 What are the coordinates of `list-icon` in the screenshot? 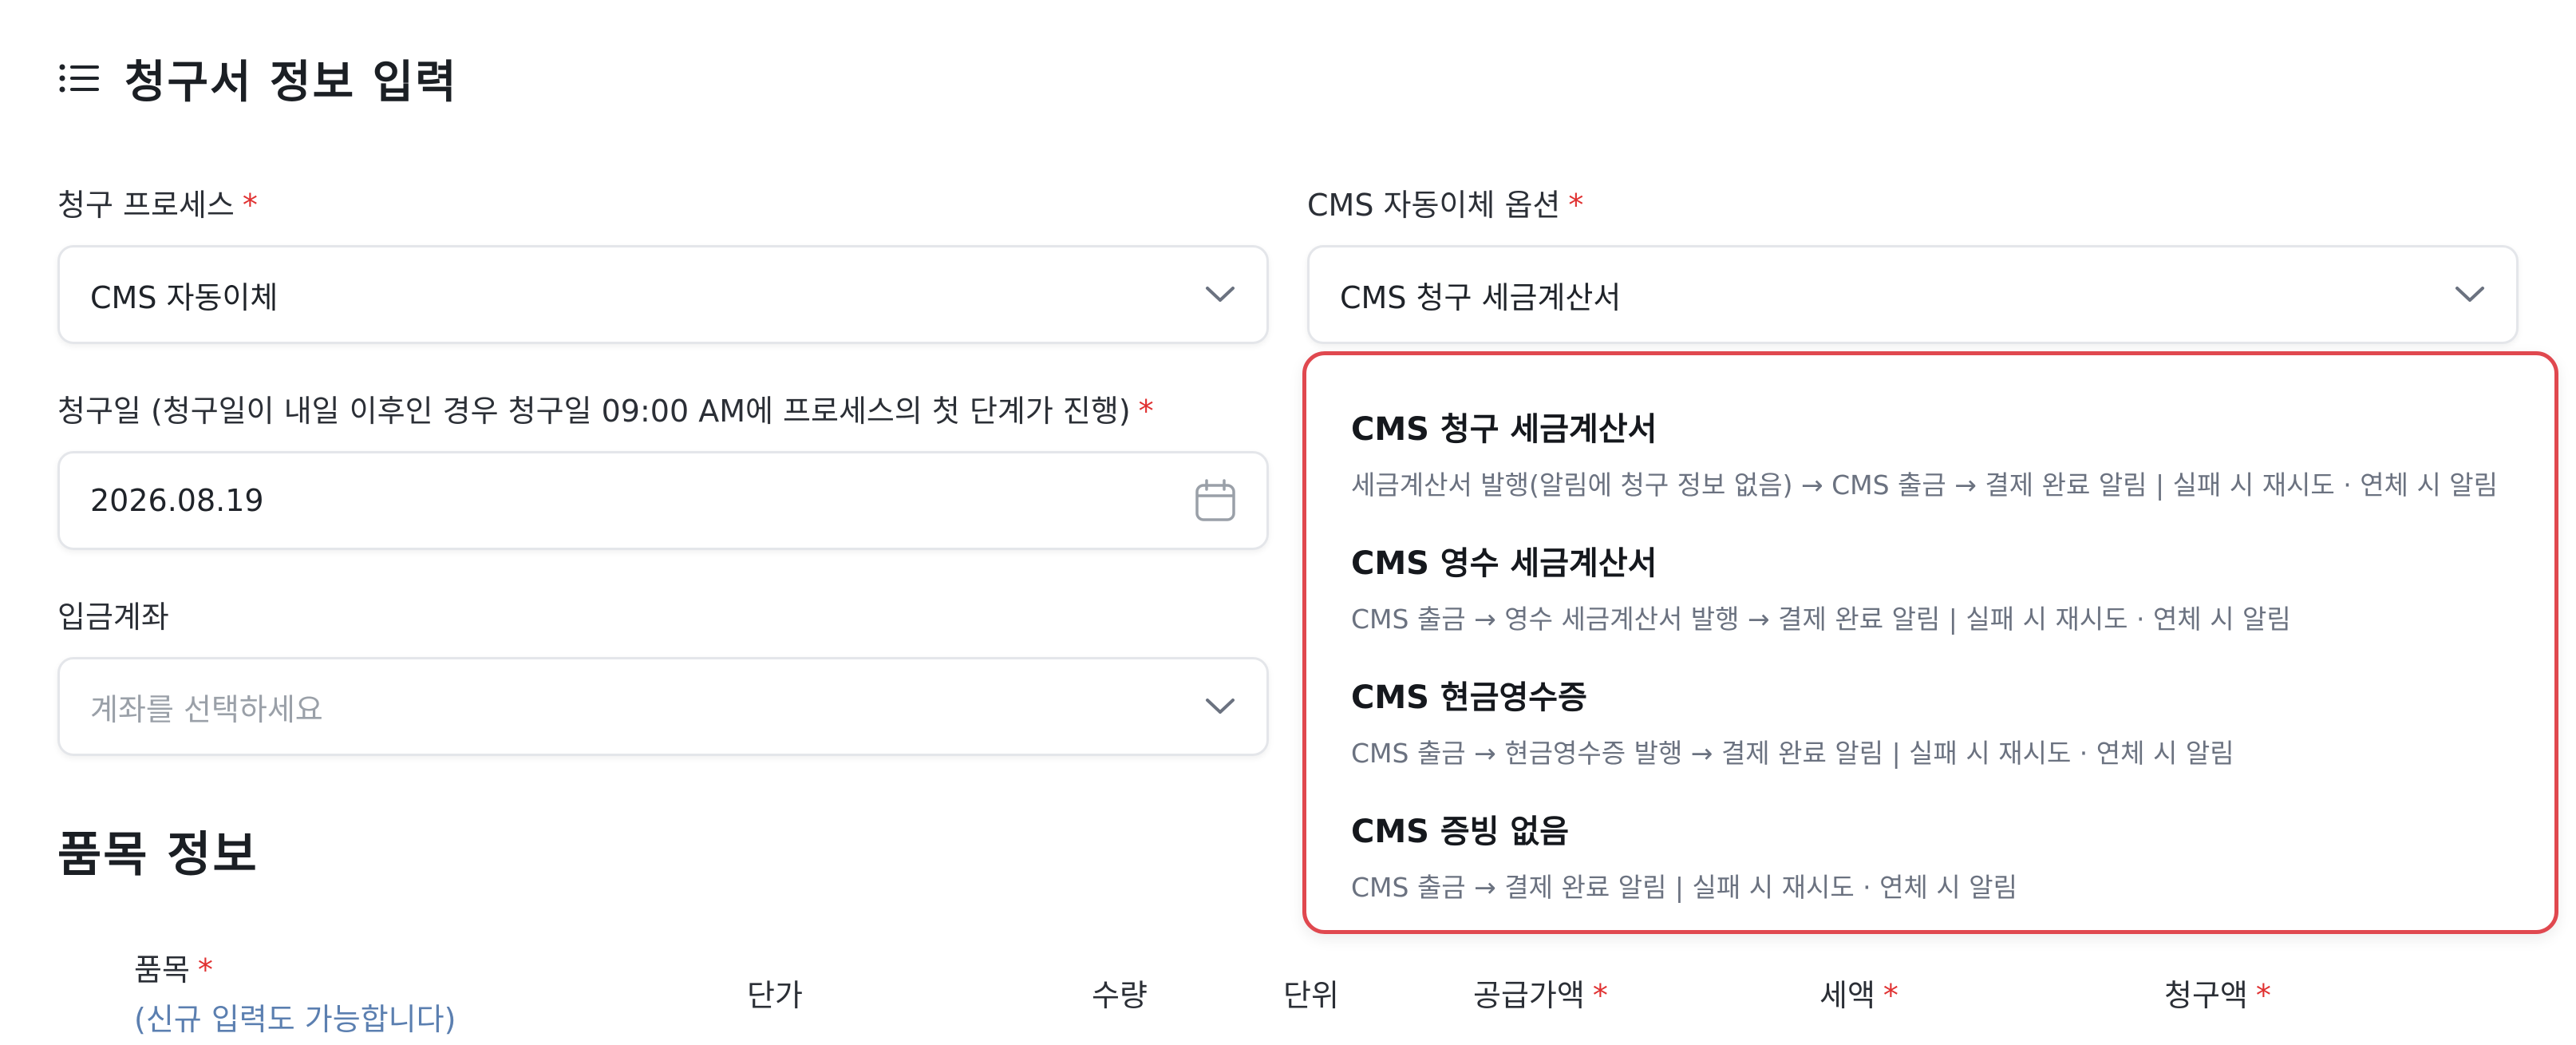 It's located at (79, 78).